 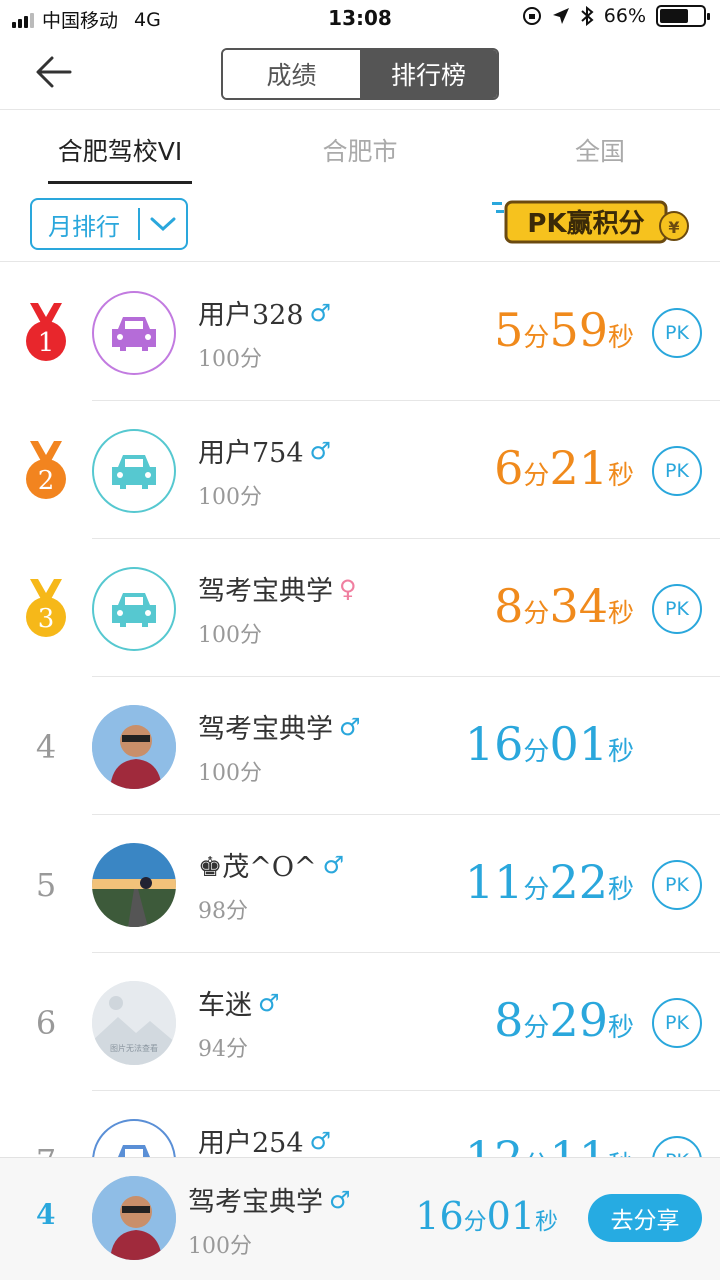 I want to click on completion-time: 6分21秒, so click(x=564, y=468).